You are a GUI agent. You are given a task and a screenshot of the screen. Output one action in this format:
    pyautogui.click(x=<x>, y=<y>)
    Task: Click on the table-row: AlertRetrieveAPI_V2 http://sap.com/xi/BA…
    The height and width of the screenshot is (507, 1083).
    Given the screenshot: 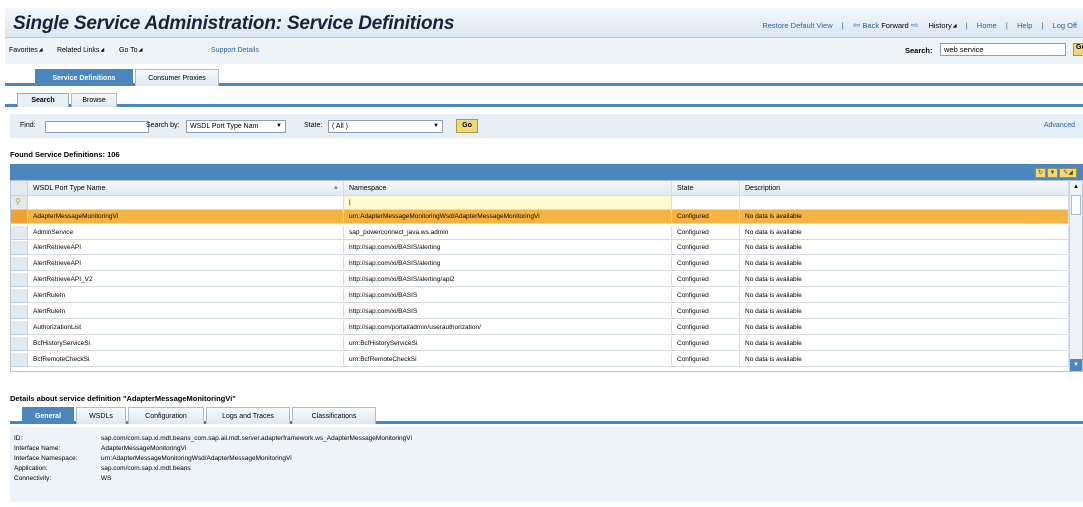 What is the action you would take?
    pyautogui.click(x=540, y=280)
    